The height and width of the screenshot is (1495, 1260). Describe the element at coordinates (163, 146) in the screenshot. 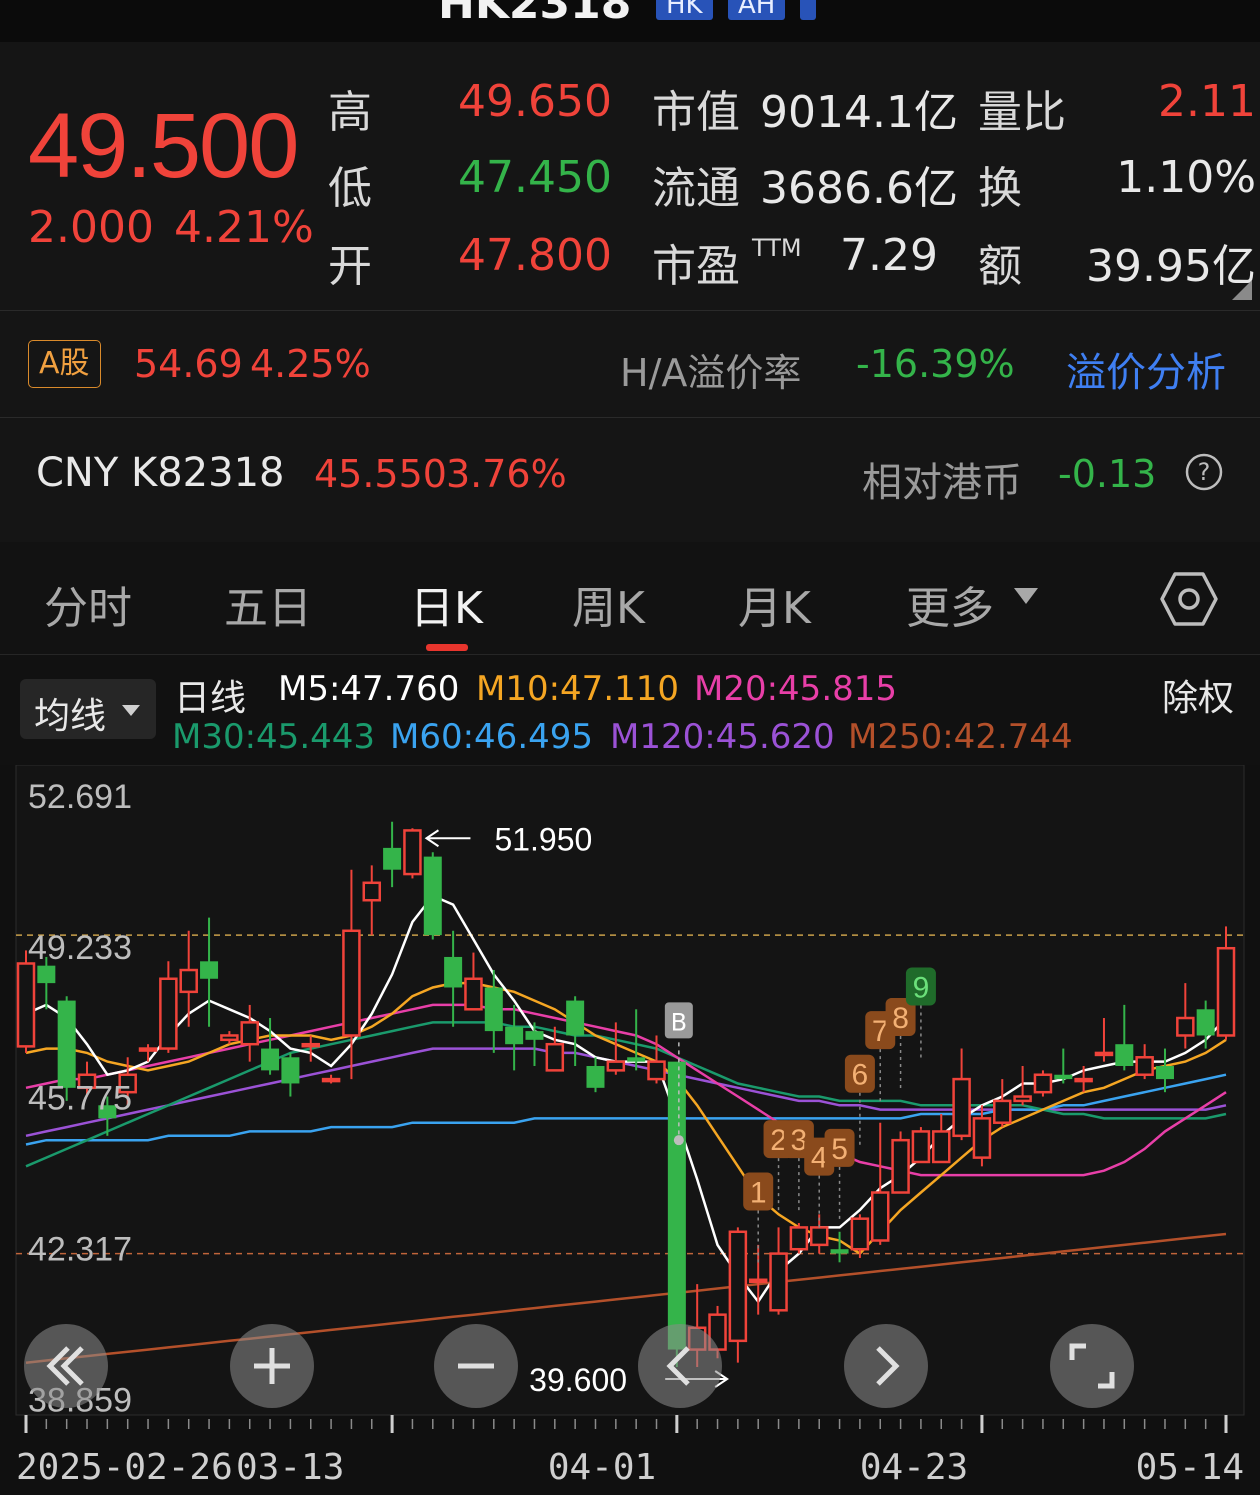

I see `last-price: 49.500` at that location.